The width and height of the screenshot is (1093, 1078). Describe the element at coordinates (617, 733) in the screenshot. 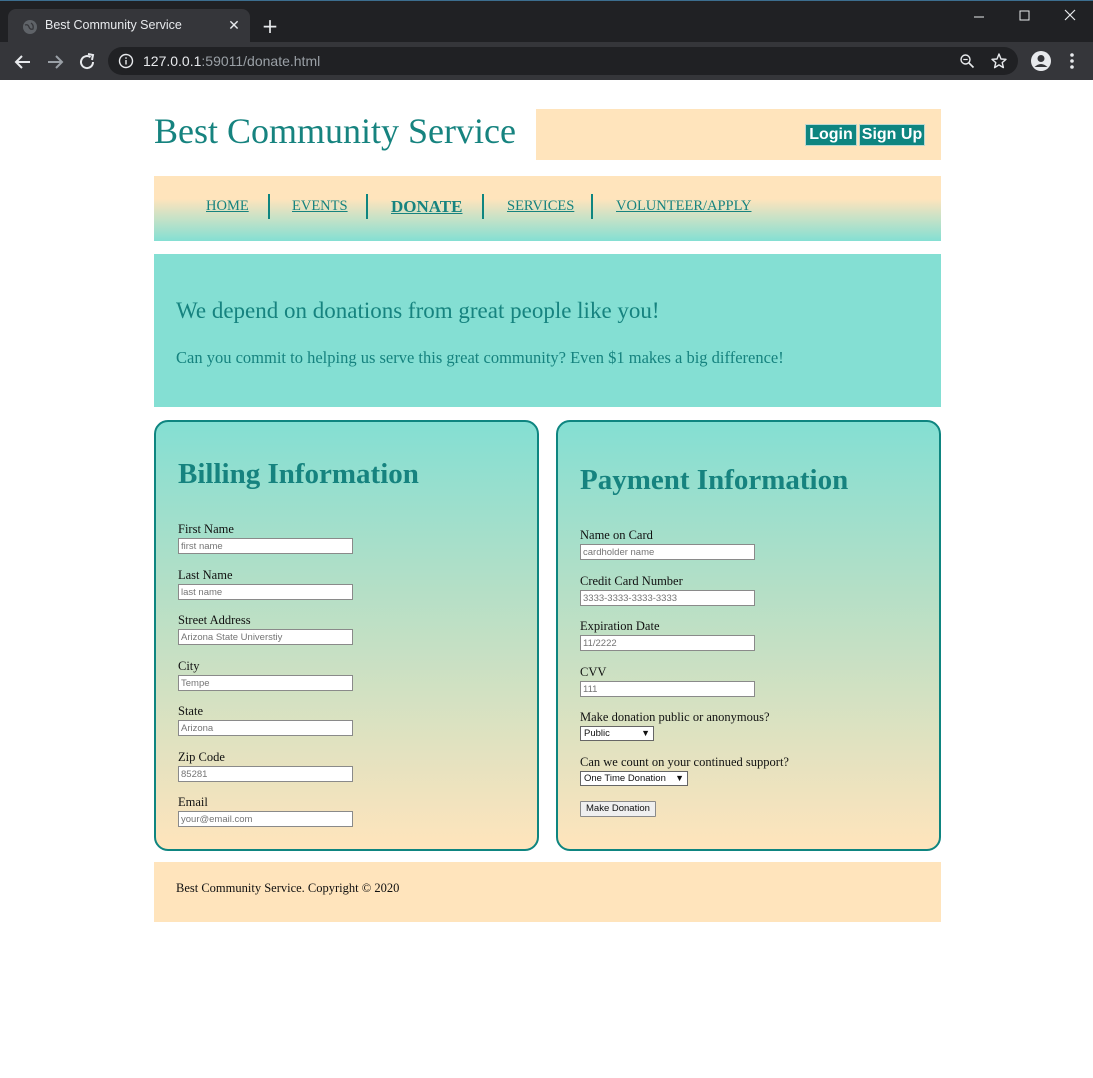

I see `visibility-select: Public ▼` at that location.